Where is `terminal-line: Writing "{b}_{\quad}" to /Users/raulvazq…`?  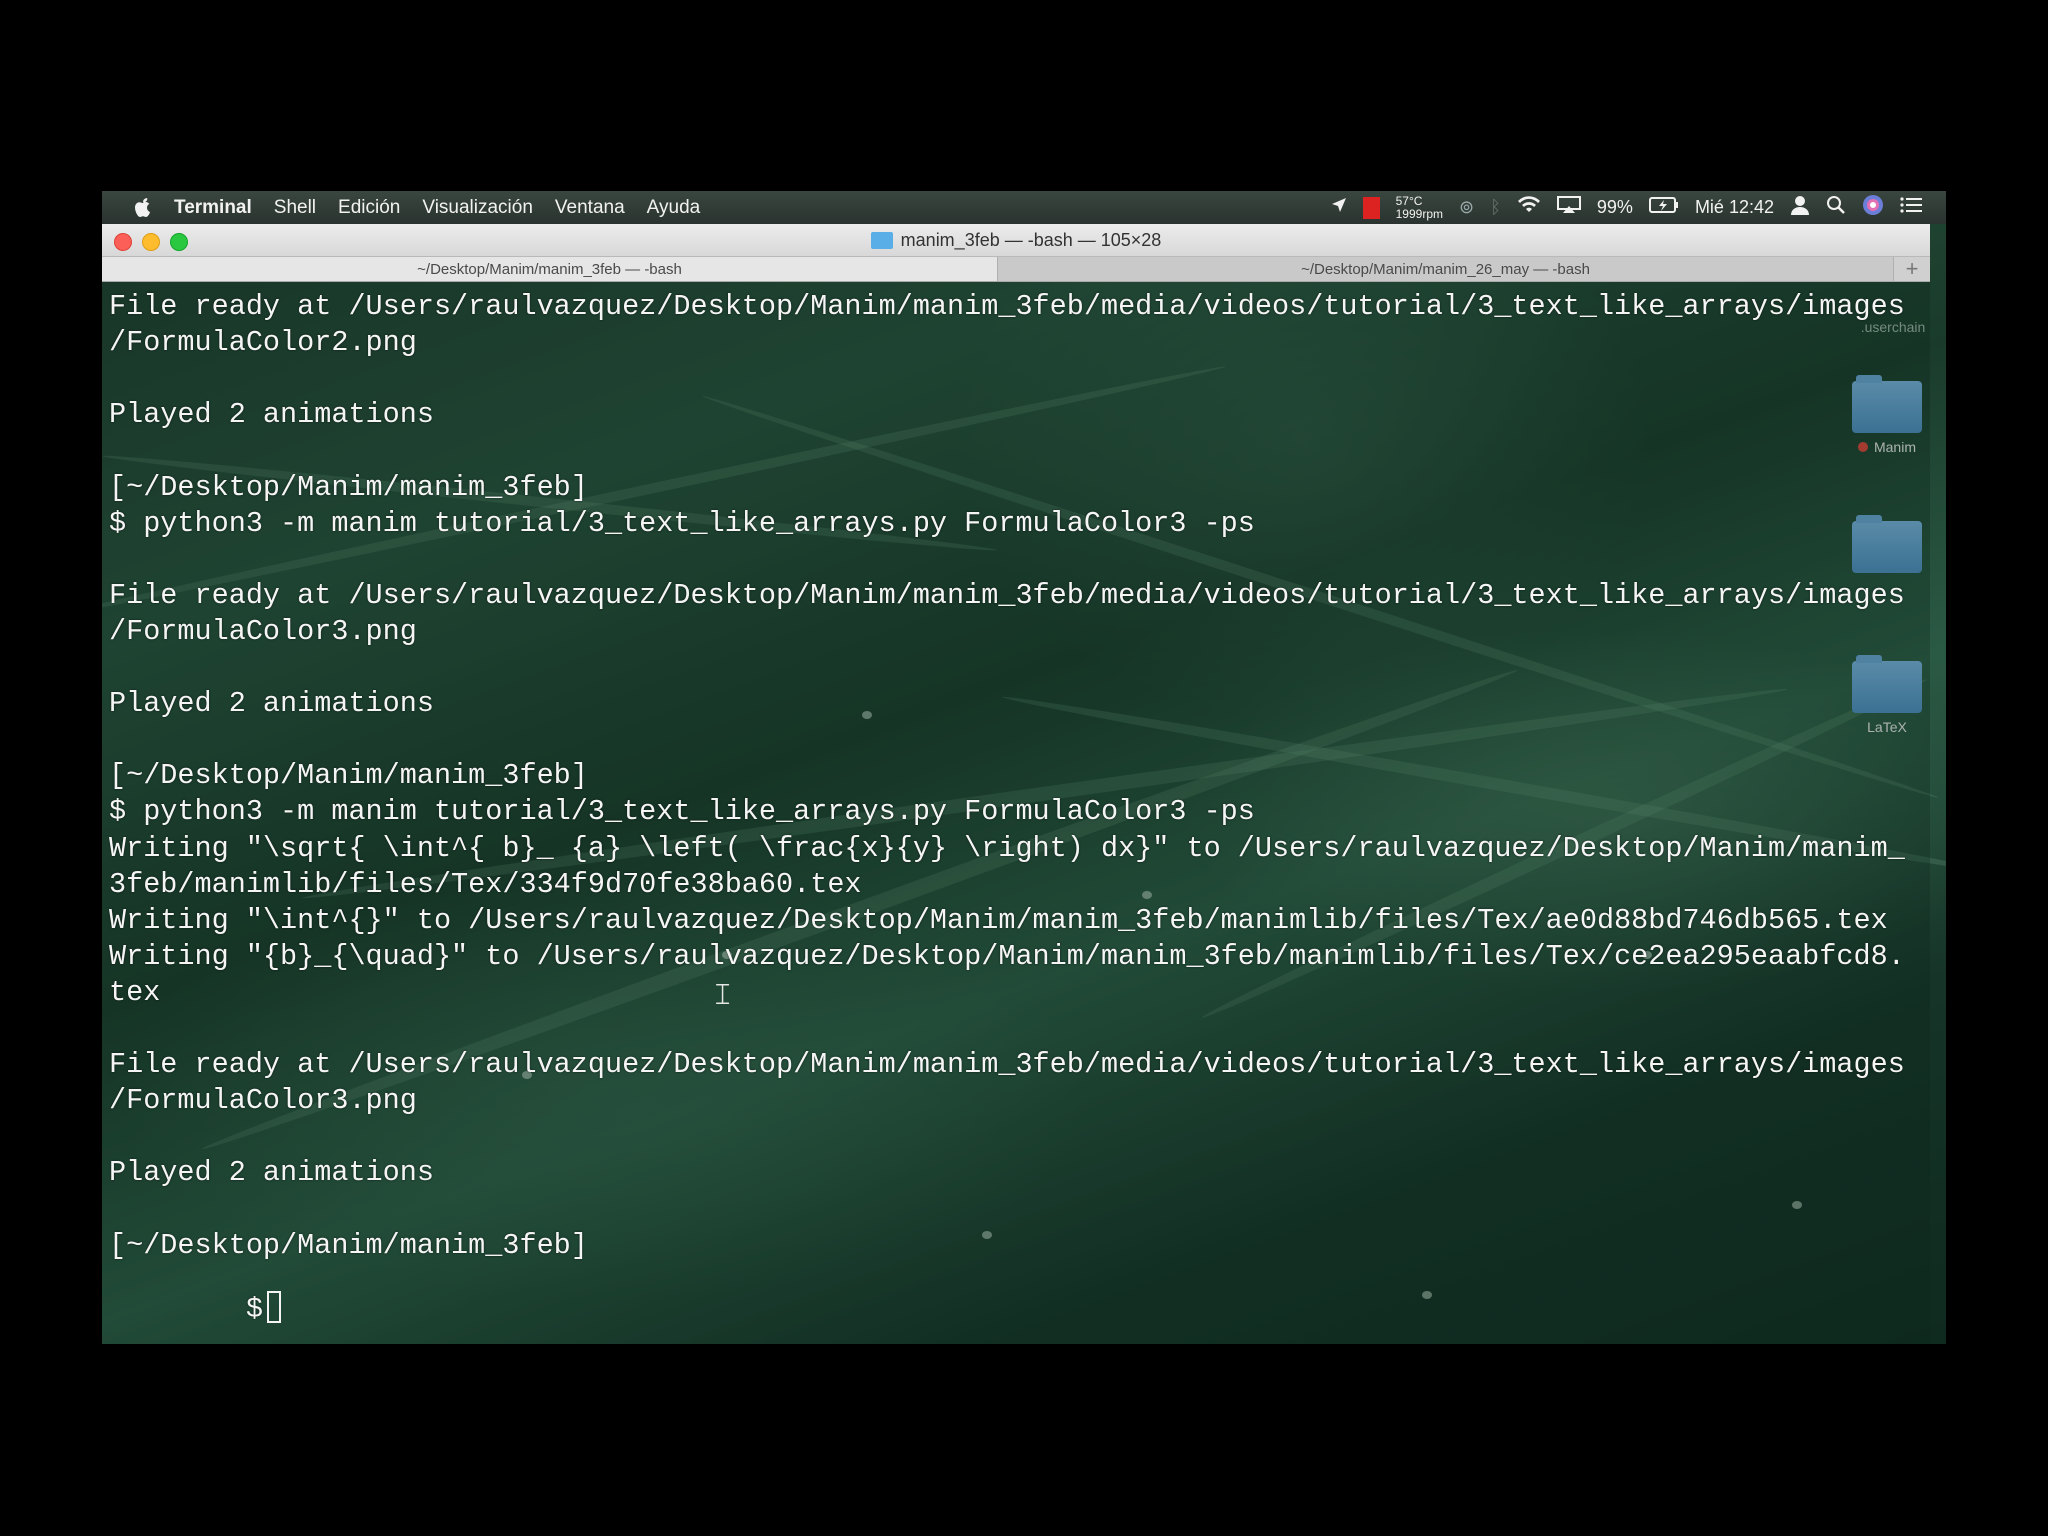 terminal-line: Writing "{b}_{\quad}" to /Users/raulvazq… is located at coordinates (1007, 956).